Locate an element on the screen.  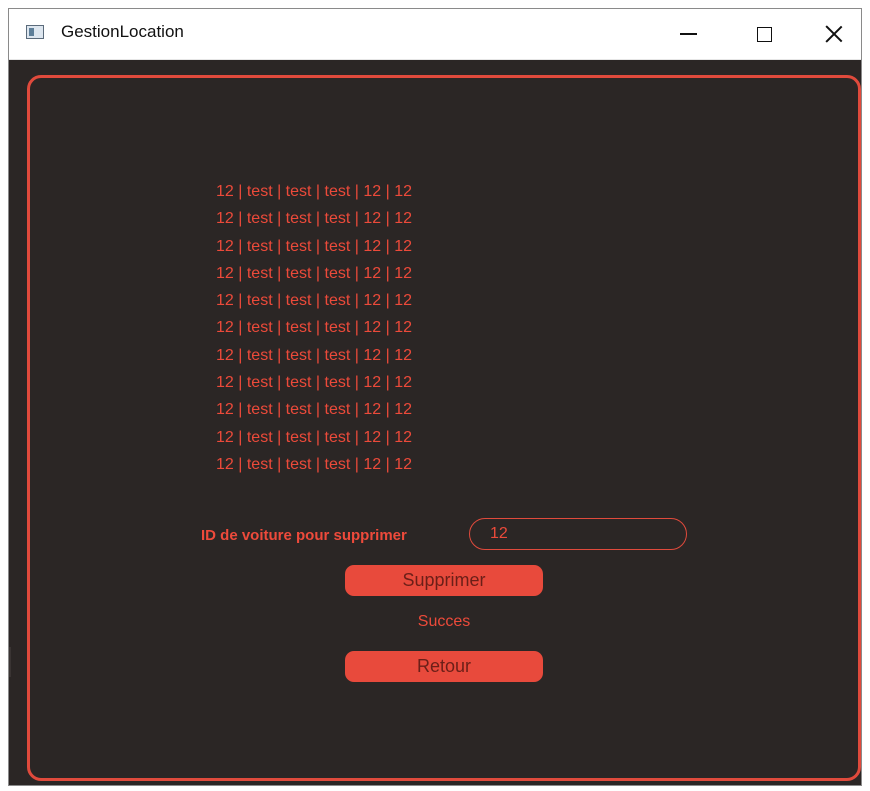
close-icon is located at coordinates (834, 34).